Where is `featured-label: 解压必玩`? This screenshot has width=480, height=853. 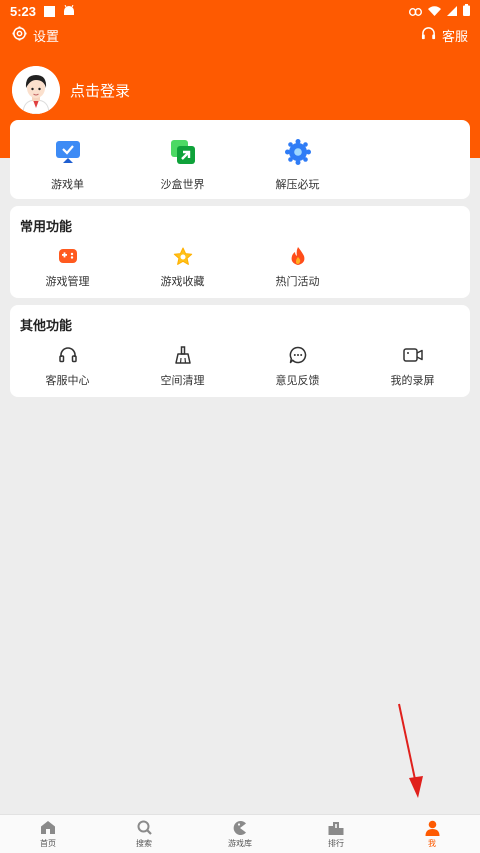
featured-label: 解压必玩 is located at coordinates (297, 185).